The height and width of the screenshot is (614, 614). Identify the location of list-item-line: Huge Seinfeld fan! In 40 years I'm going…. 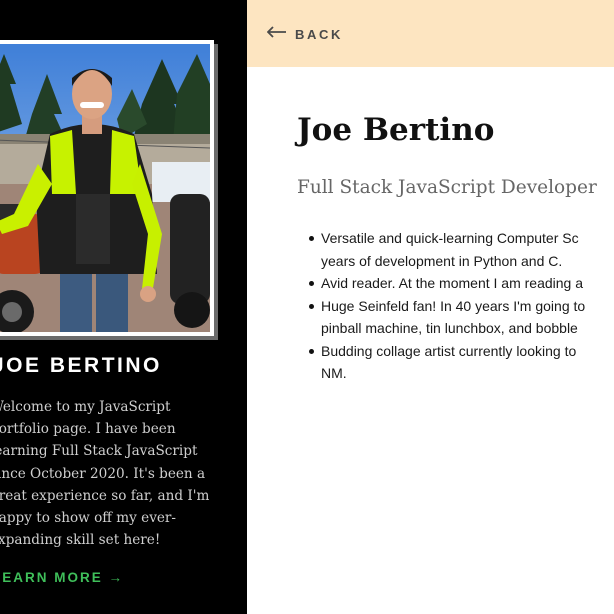
(453, 305).